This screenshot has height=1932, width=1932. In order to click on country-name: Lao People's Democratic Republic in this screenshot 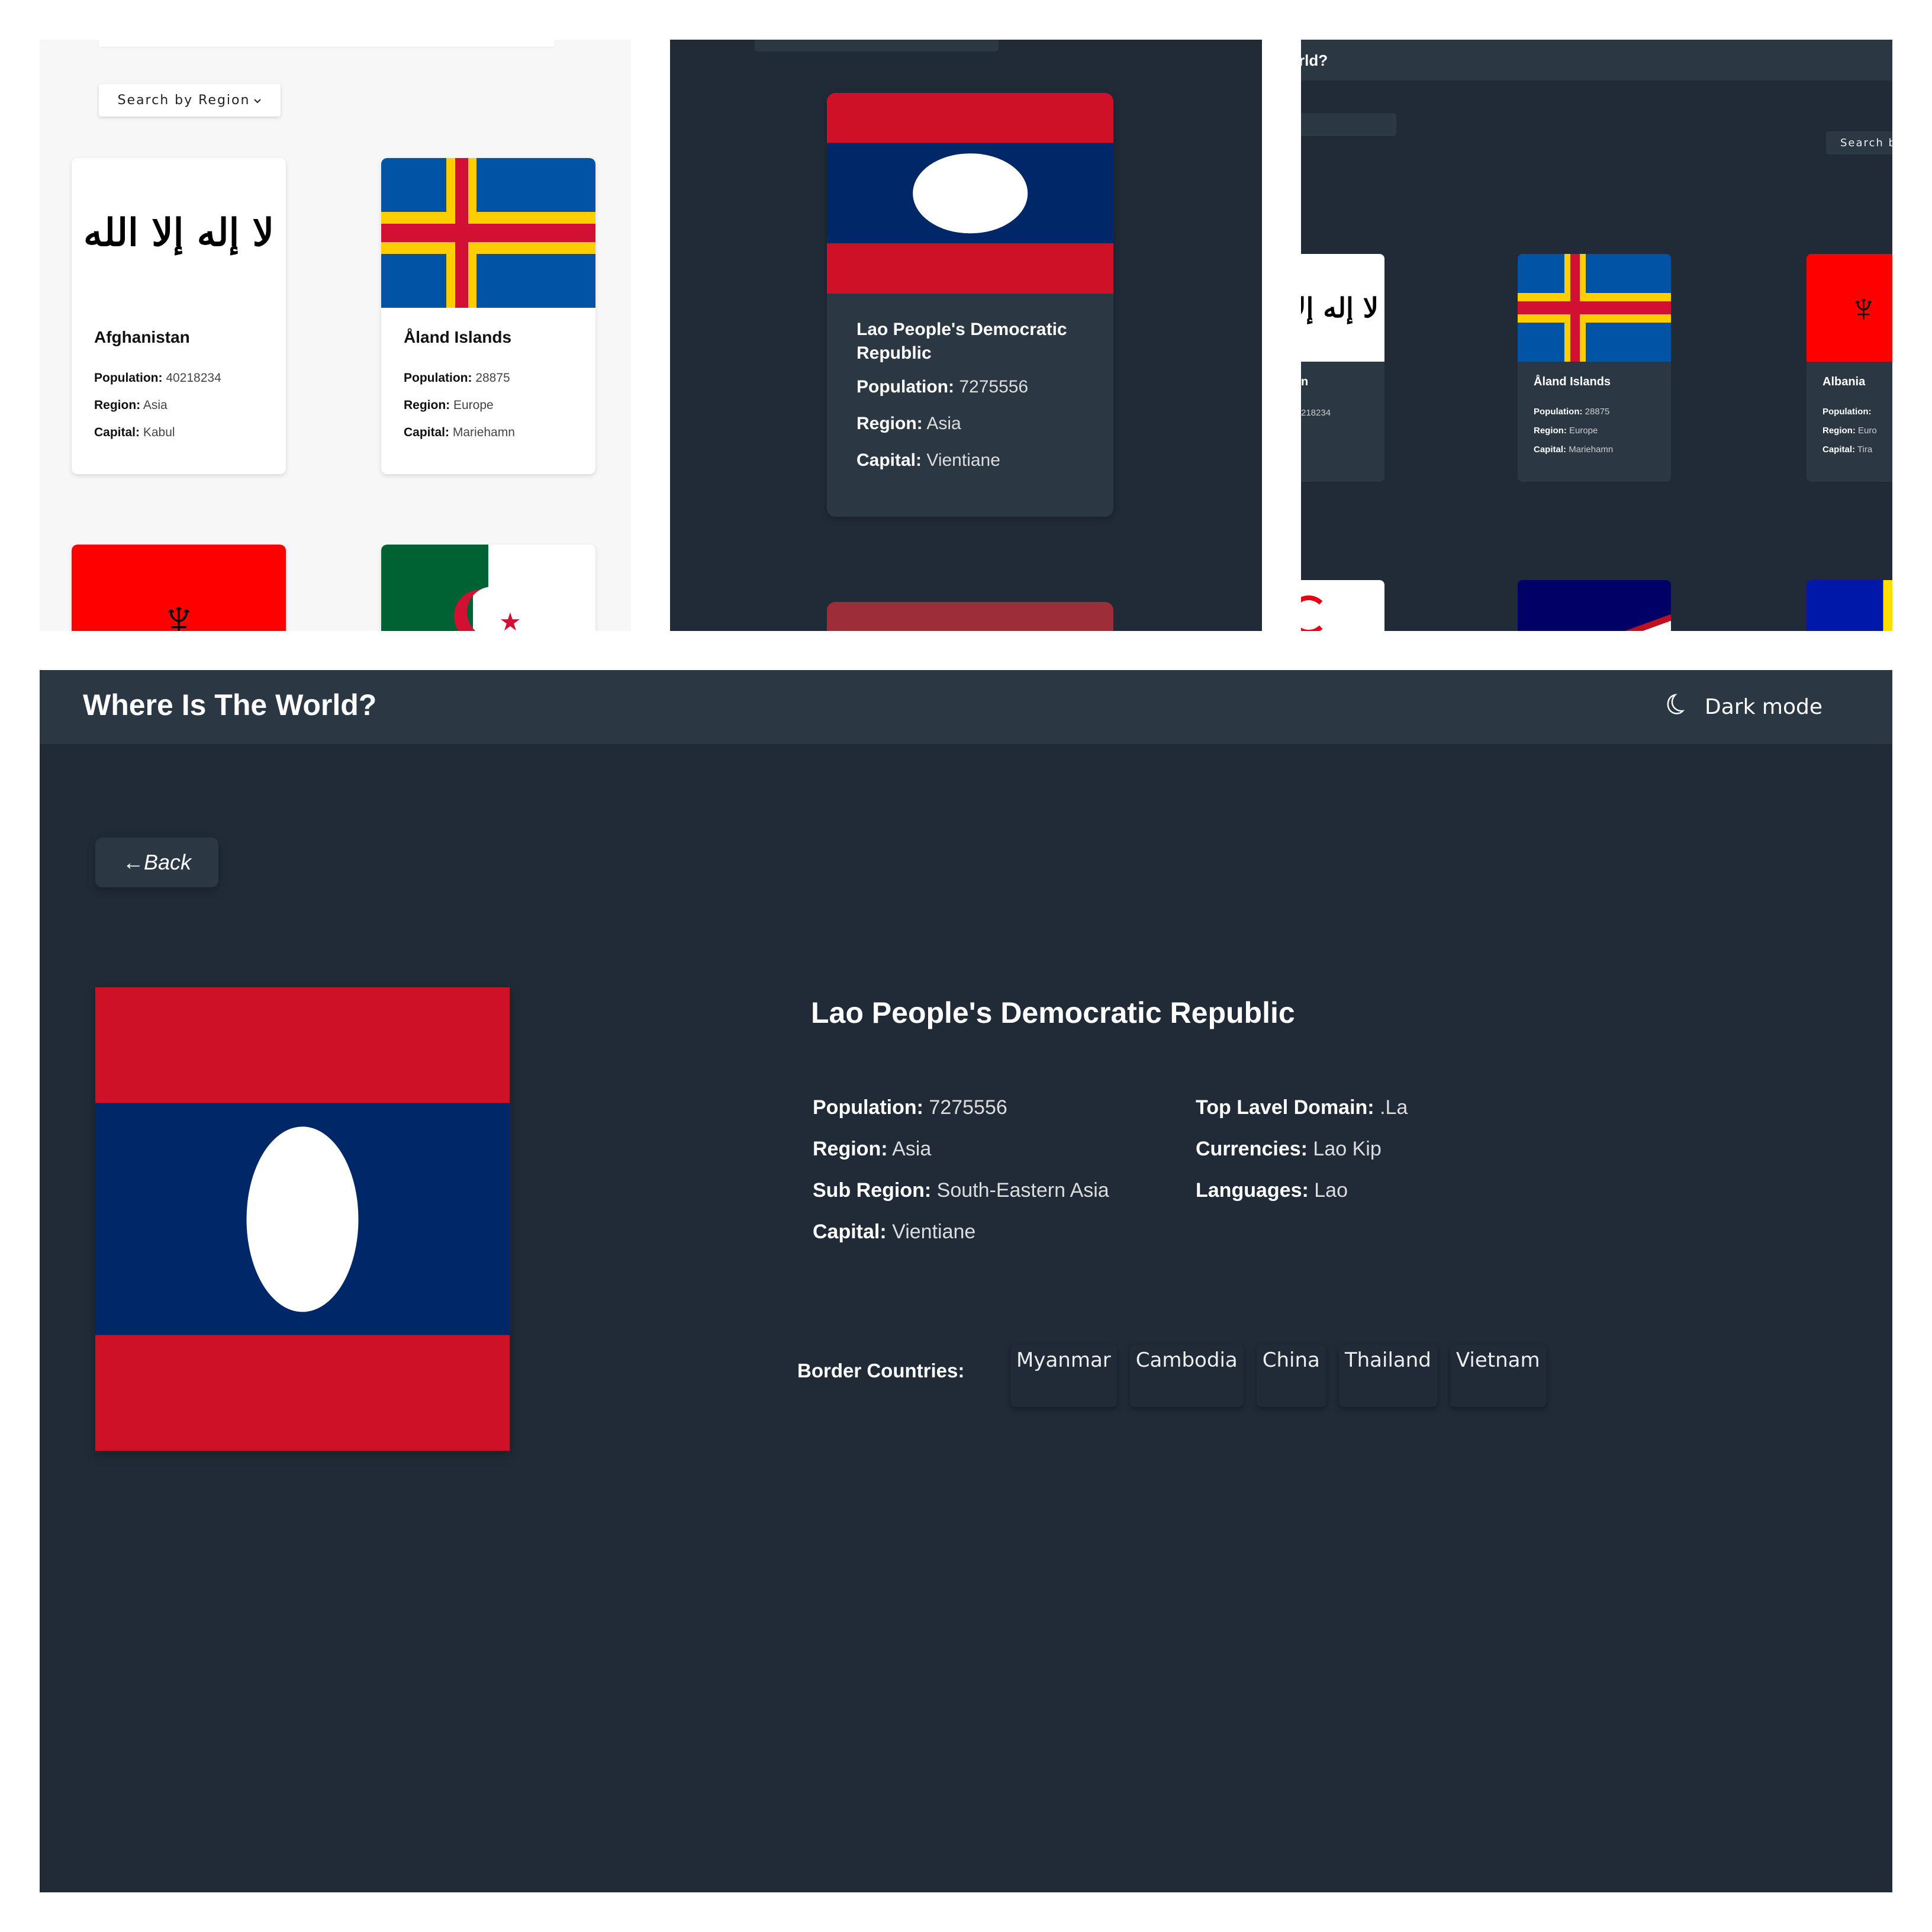, I will do `click(962, 341)`.